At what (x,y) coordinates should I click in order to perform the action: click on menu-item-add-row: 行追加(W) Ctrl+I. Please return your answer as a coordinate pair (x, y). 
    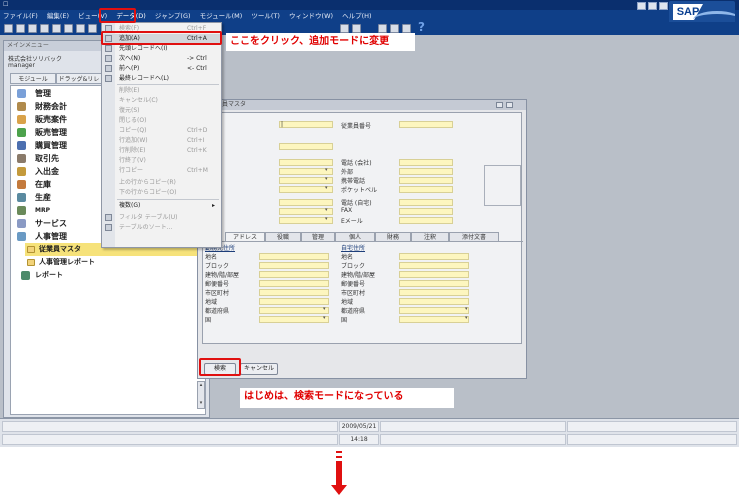
    Looking at the image, I should click on (161, 140).